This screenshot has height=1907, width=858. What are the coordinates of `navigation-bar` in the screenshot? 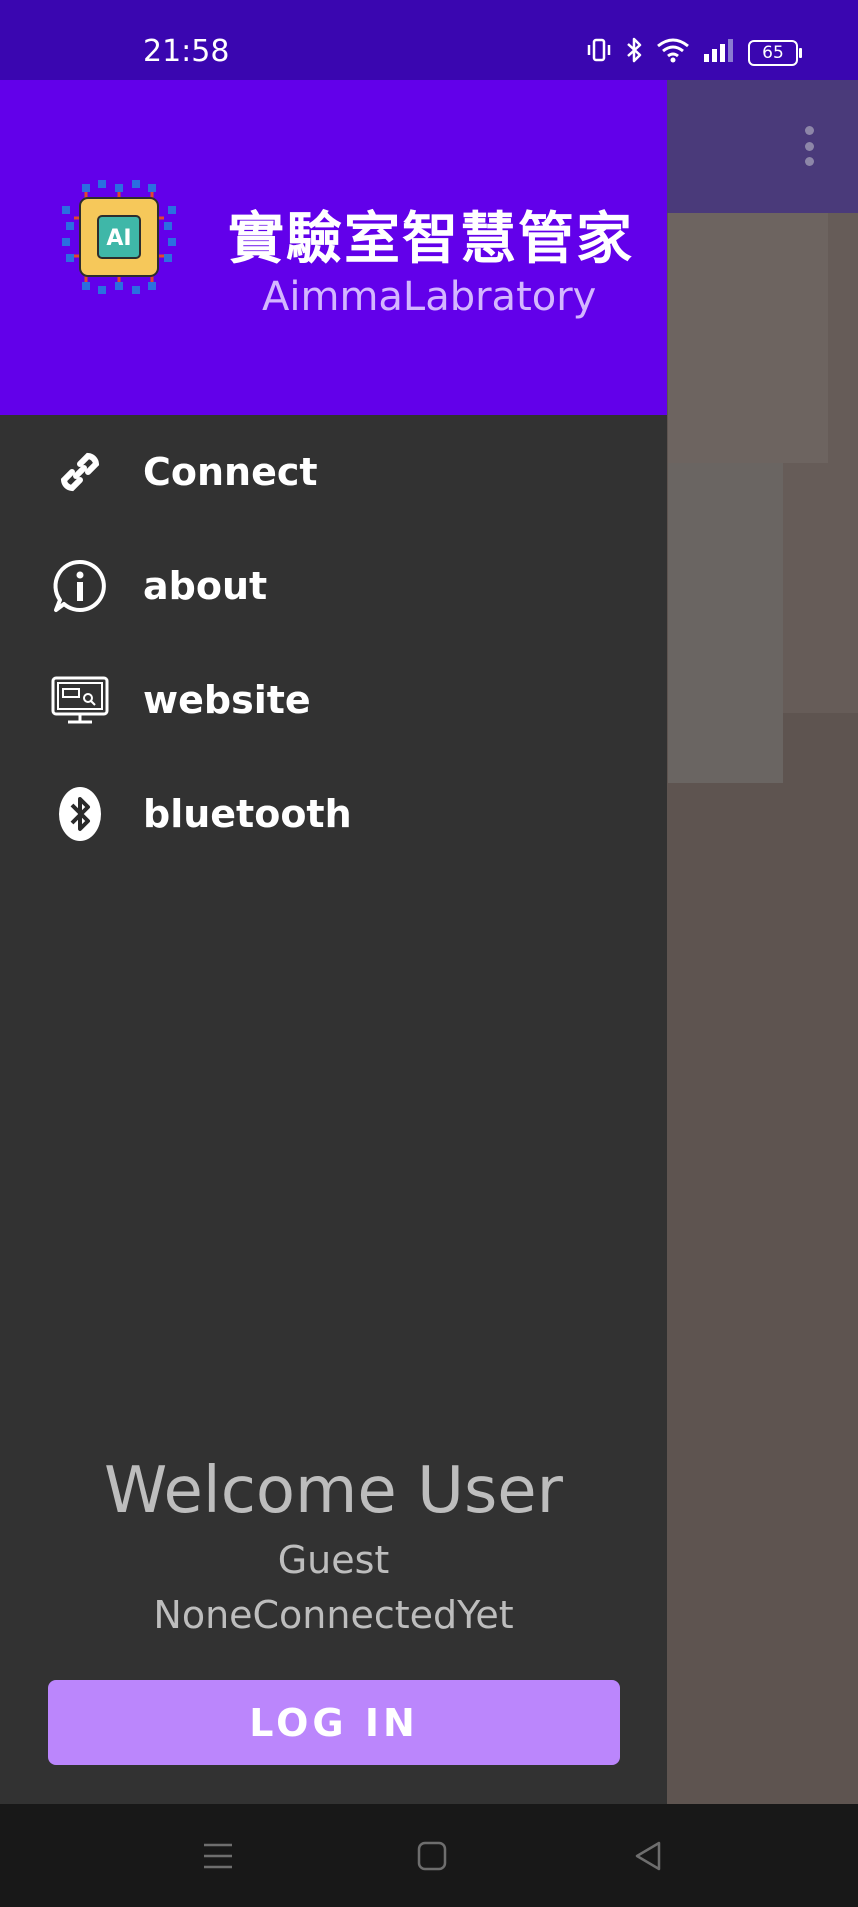 It's located at (429, 1855).